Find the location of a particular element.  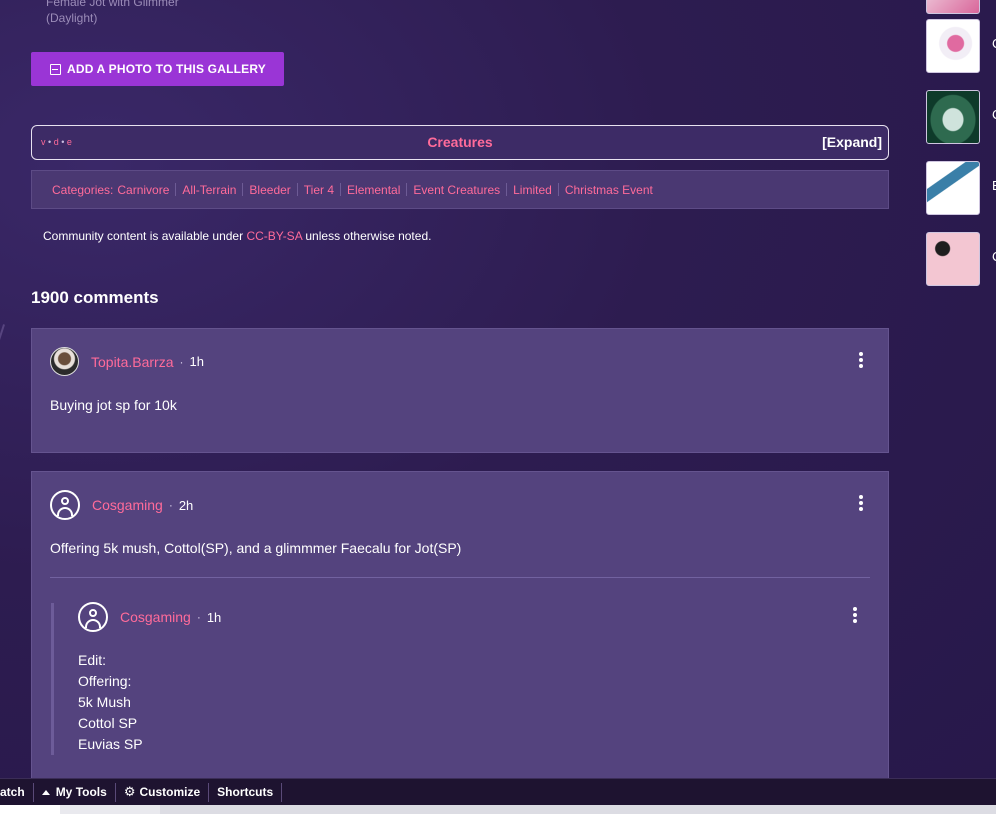

comment-header: Cosgaming · 2h is located at coordinates (121, 505).